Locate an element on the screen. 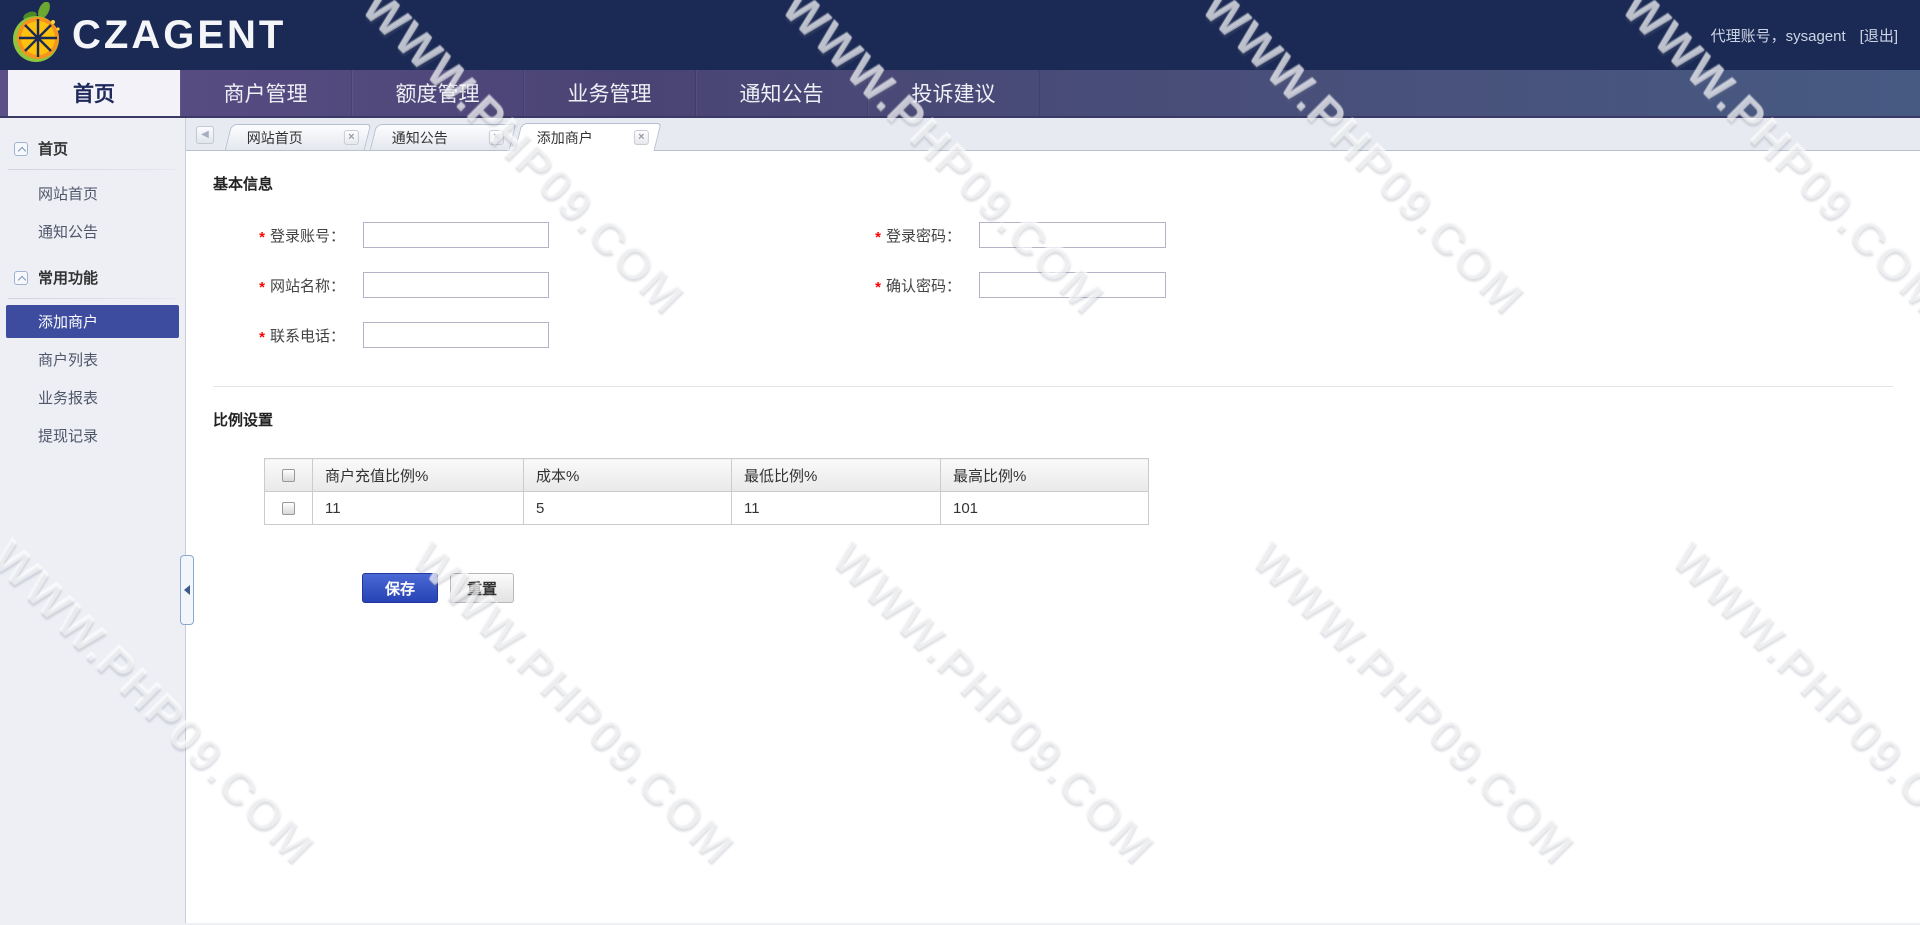 The image size is (1920, 925). sidebar-section-home: 首页 is located at coordinates (92, 148).